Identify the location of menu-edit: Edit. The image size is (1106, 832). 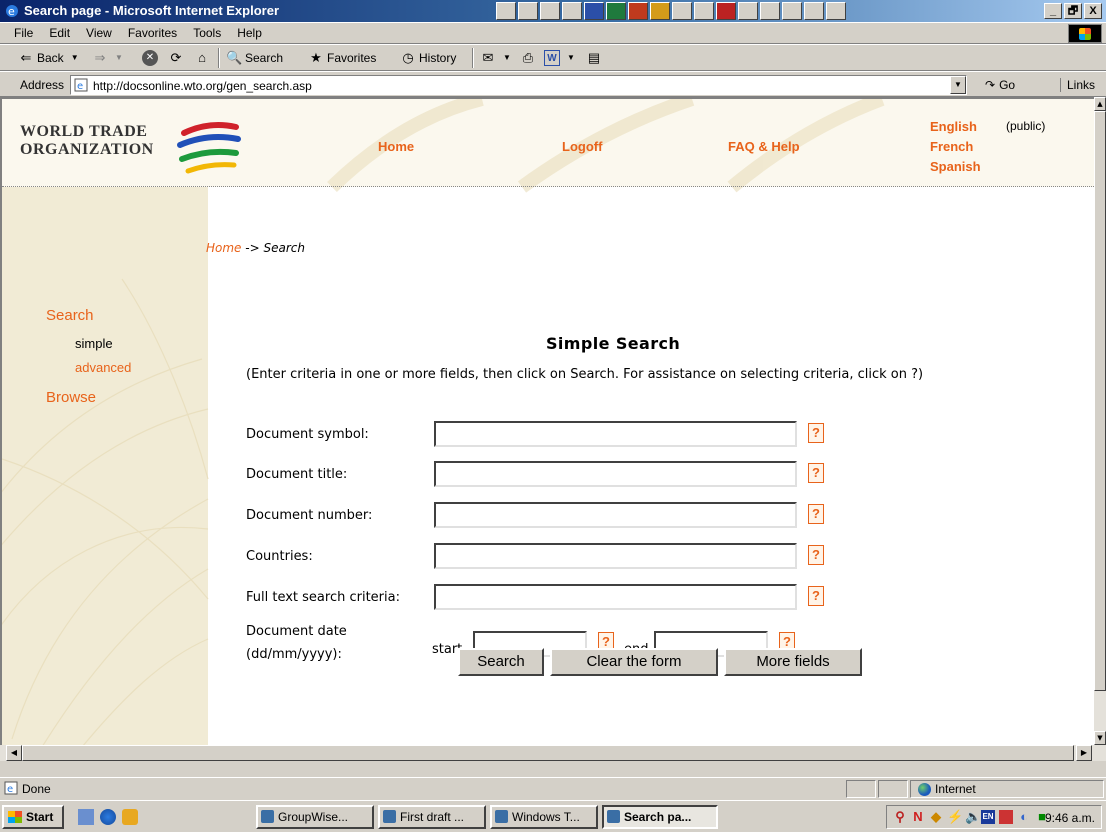
(59, 31).